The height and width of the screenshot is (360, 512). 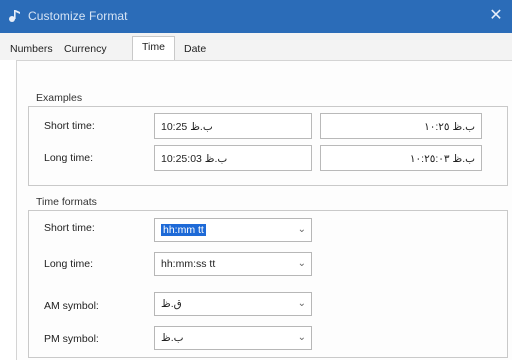 What do you see at coordinates (233, 338) in the screenshot?
I see `pm-symbol-combo: ب.ظ ⌄` at bounding box center [233, 338].